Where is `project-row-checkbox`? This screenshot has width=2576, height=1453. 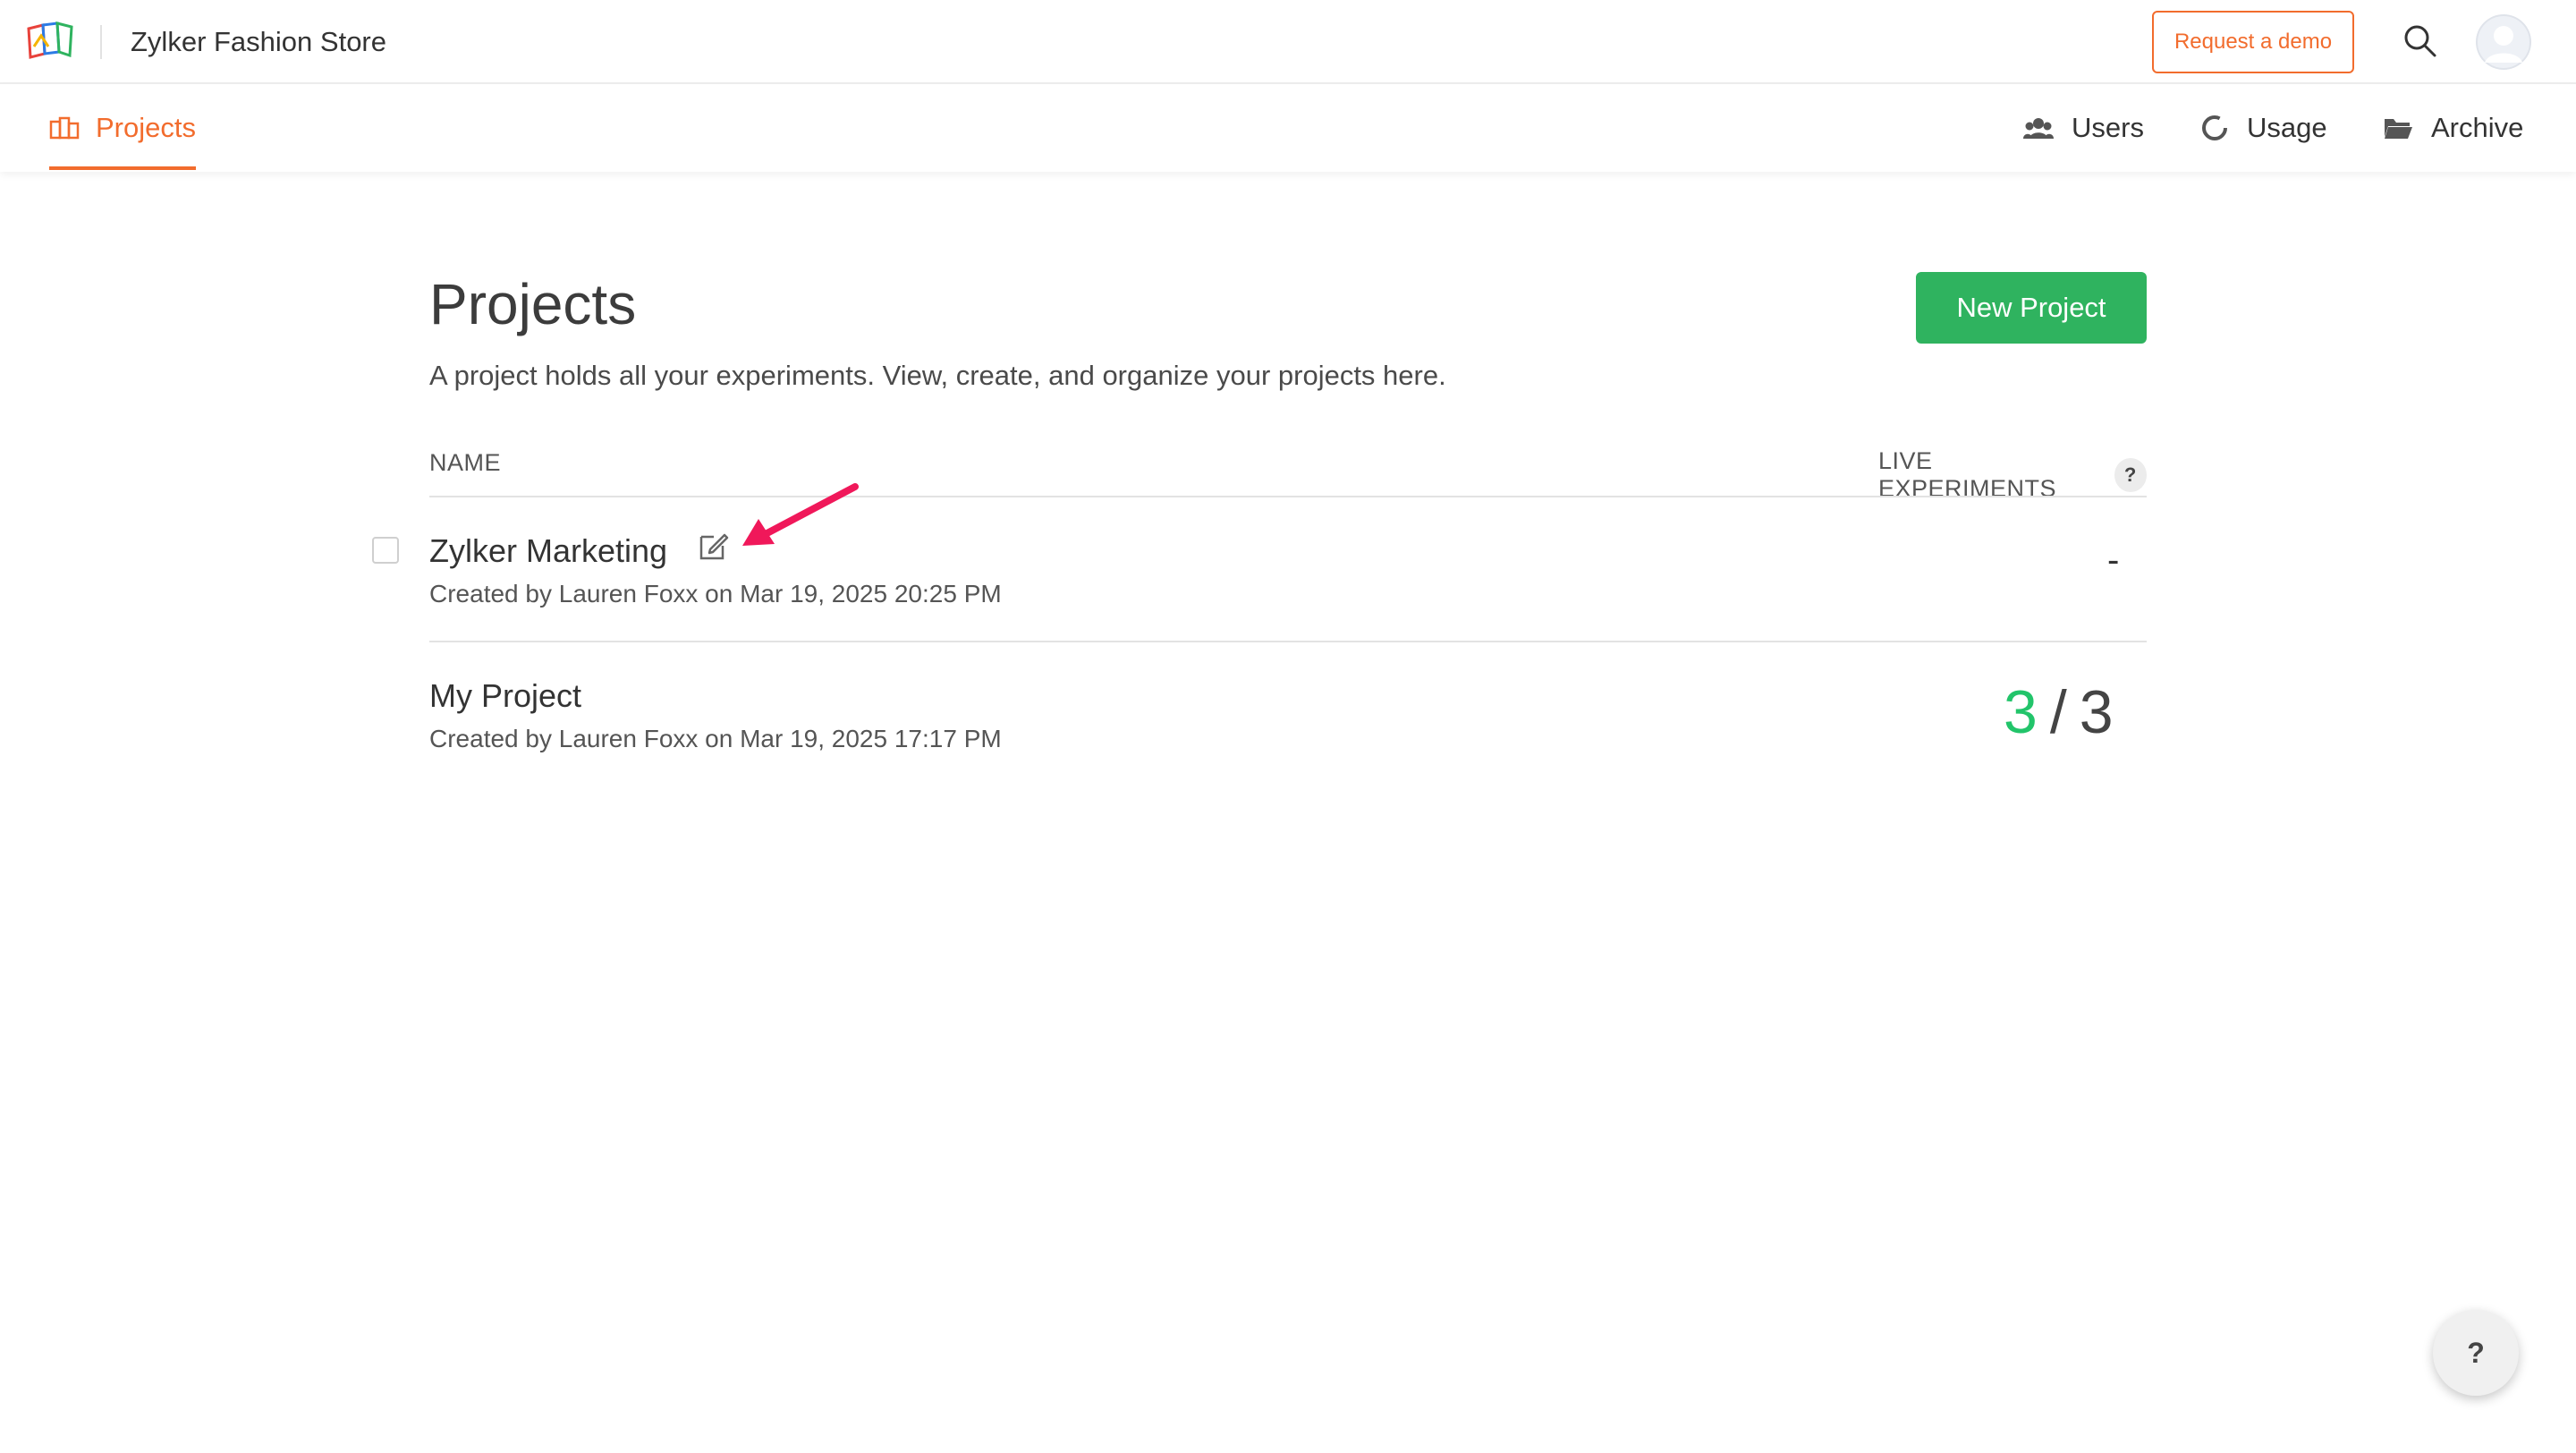 project-row-checkbox is located at coordinates (385, 550).